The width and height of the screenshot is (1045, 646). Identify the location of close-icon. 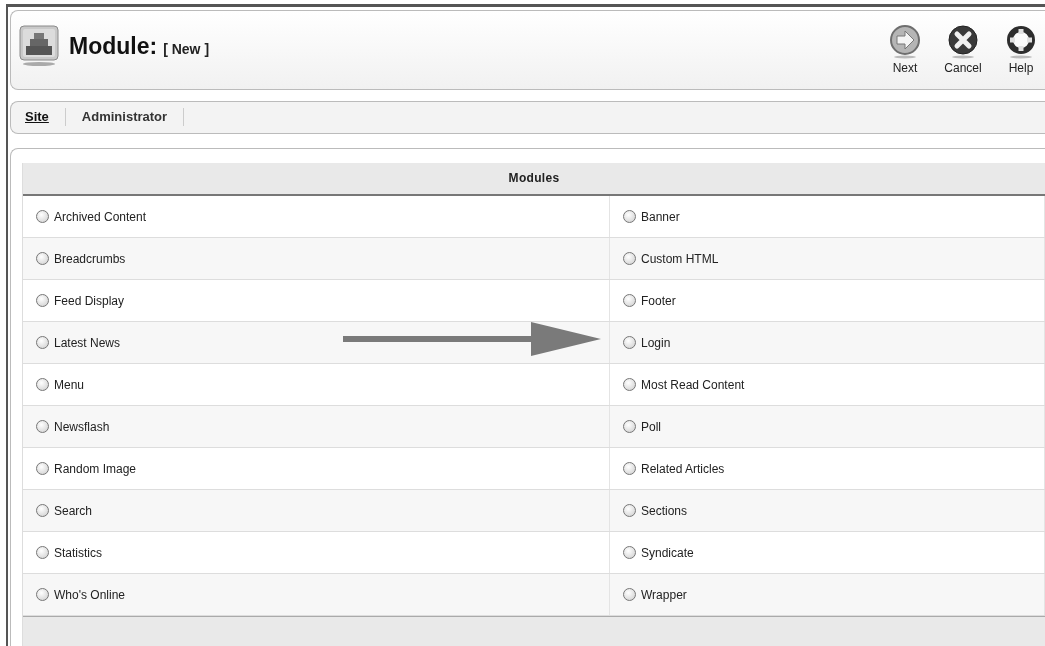
(963, 42).